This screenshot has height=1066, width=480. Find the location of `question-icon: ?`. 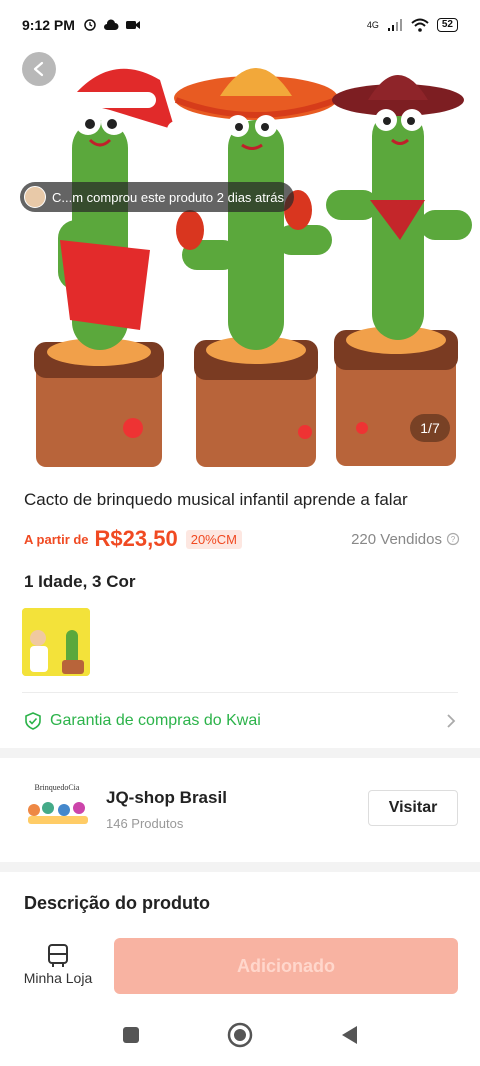

question-icon: ? is located at coordinates (453, 539).